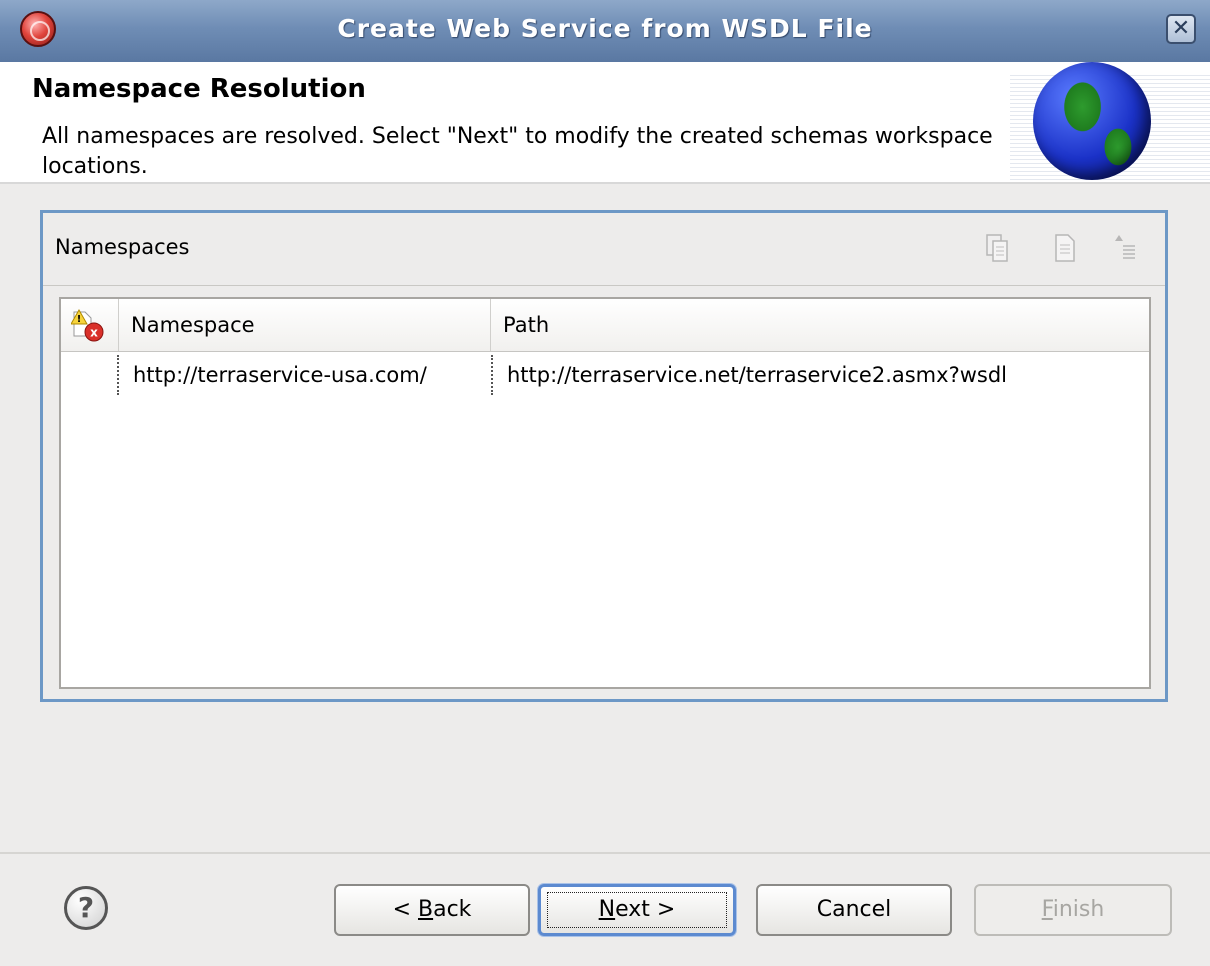  I want to click on svg-text: x, so click(94, 333).